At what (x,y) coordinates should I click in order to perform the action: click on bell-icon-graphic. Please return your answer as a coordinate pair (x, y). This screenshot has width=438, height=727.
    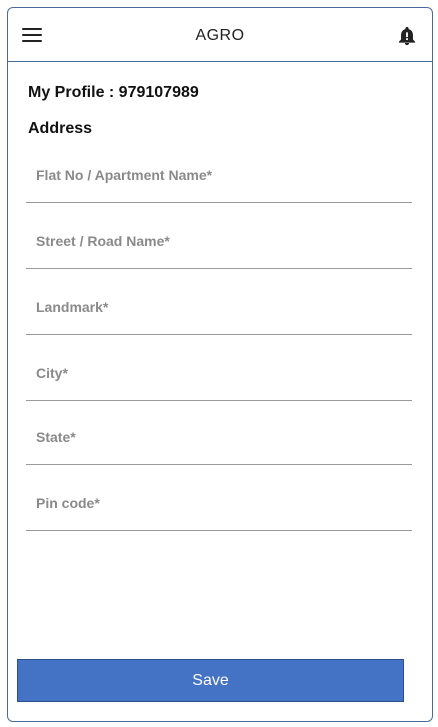
    Looking at the image, I should click on (407, 36).